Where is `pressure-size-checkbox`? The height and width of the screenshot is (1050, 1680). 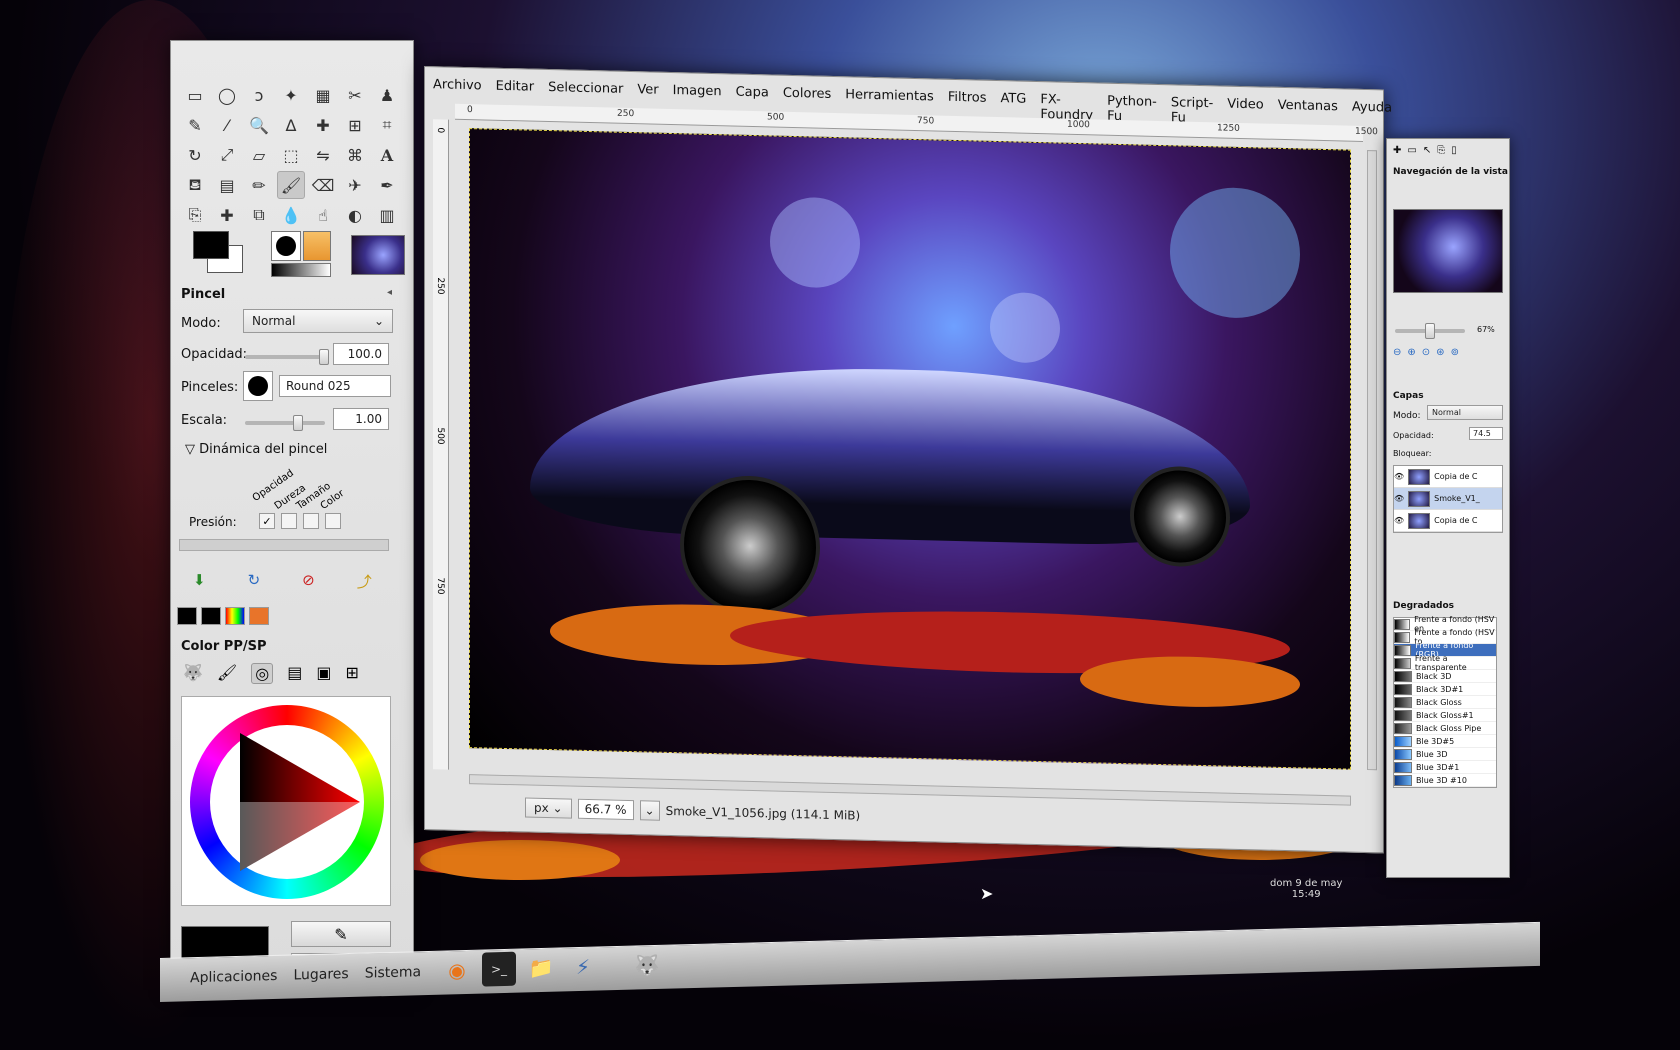 pressure-size-checkbox is located at coordinates (311, 521).